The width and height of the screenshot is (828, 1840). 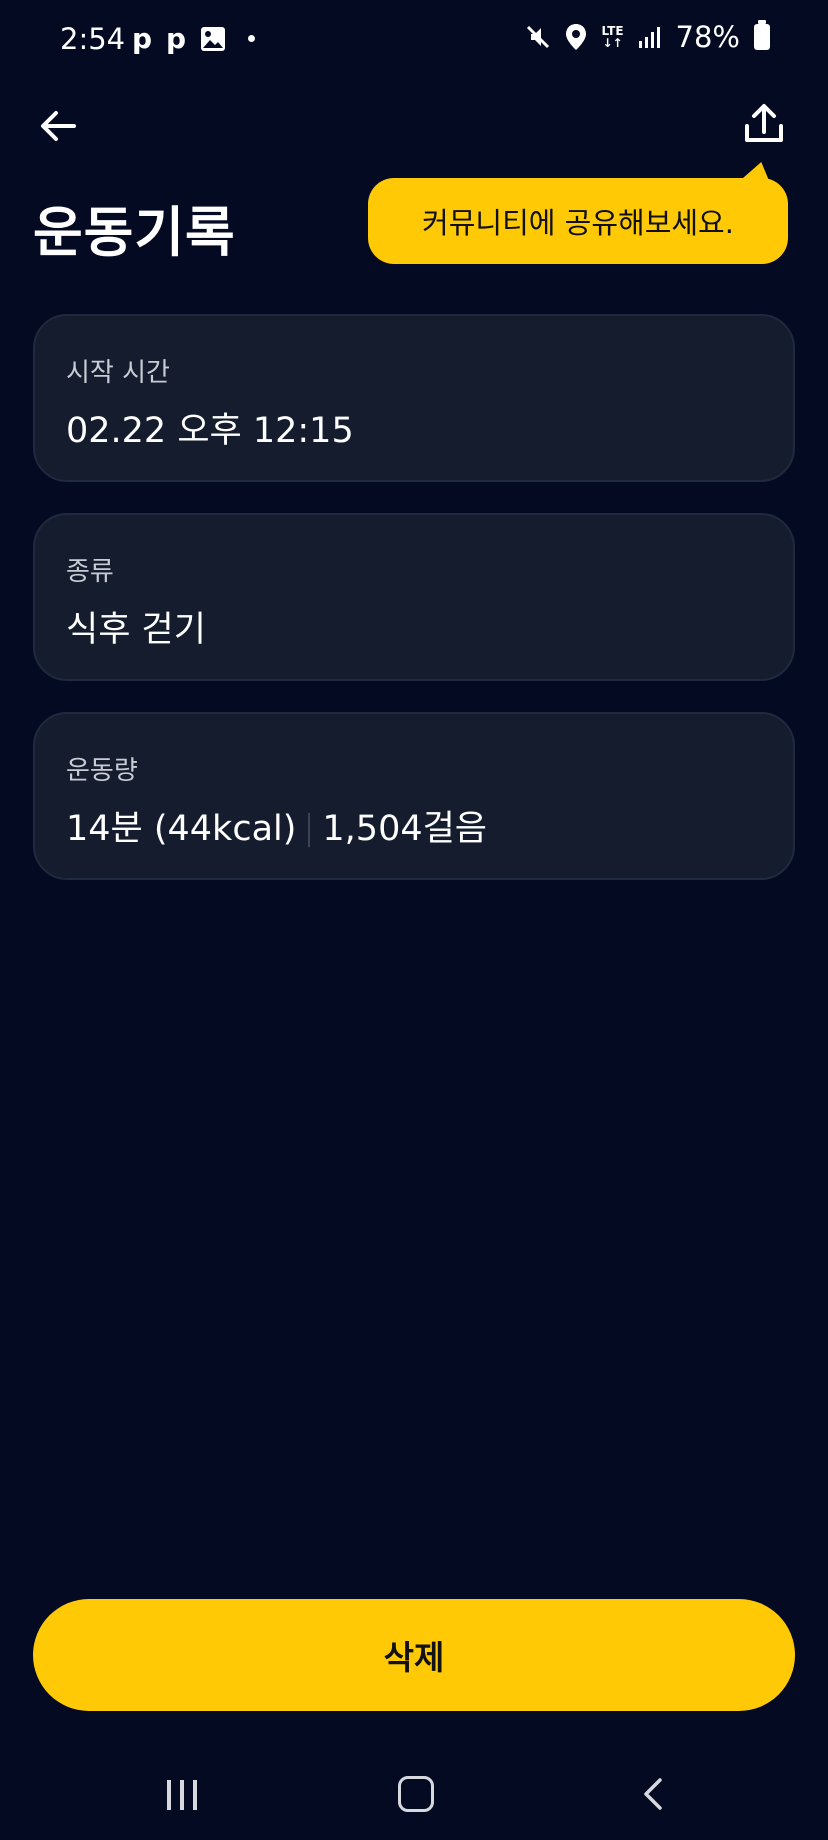 What do you see at coordinates (414, 398) in the screenshot?
I see `start-time-card: 시작 시간 02.22 오후 12:15` at bounding box center [414, 398].